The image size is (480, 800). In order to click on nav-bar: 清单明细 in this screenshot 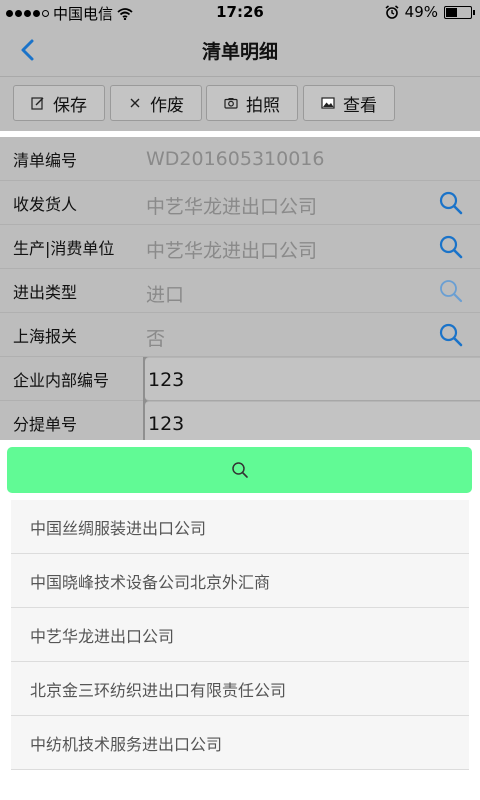, I will do `click(240, 50)`.